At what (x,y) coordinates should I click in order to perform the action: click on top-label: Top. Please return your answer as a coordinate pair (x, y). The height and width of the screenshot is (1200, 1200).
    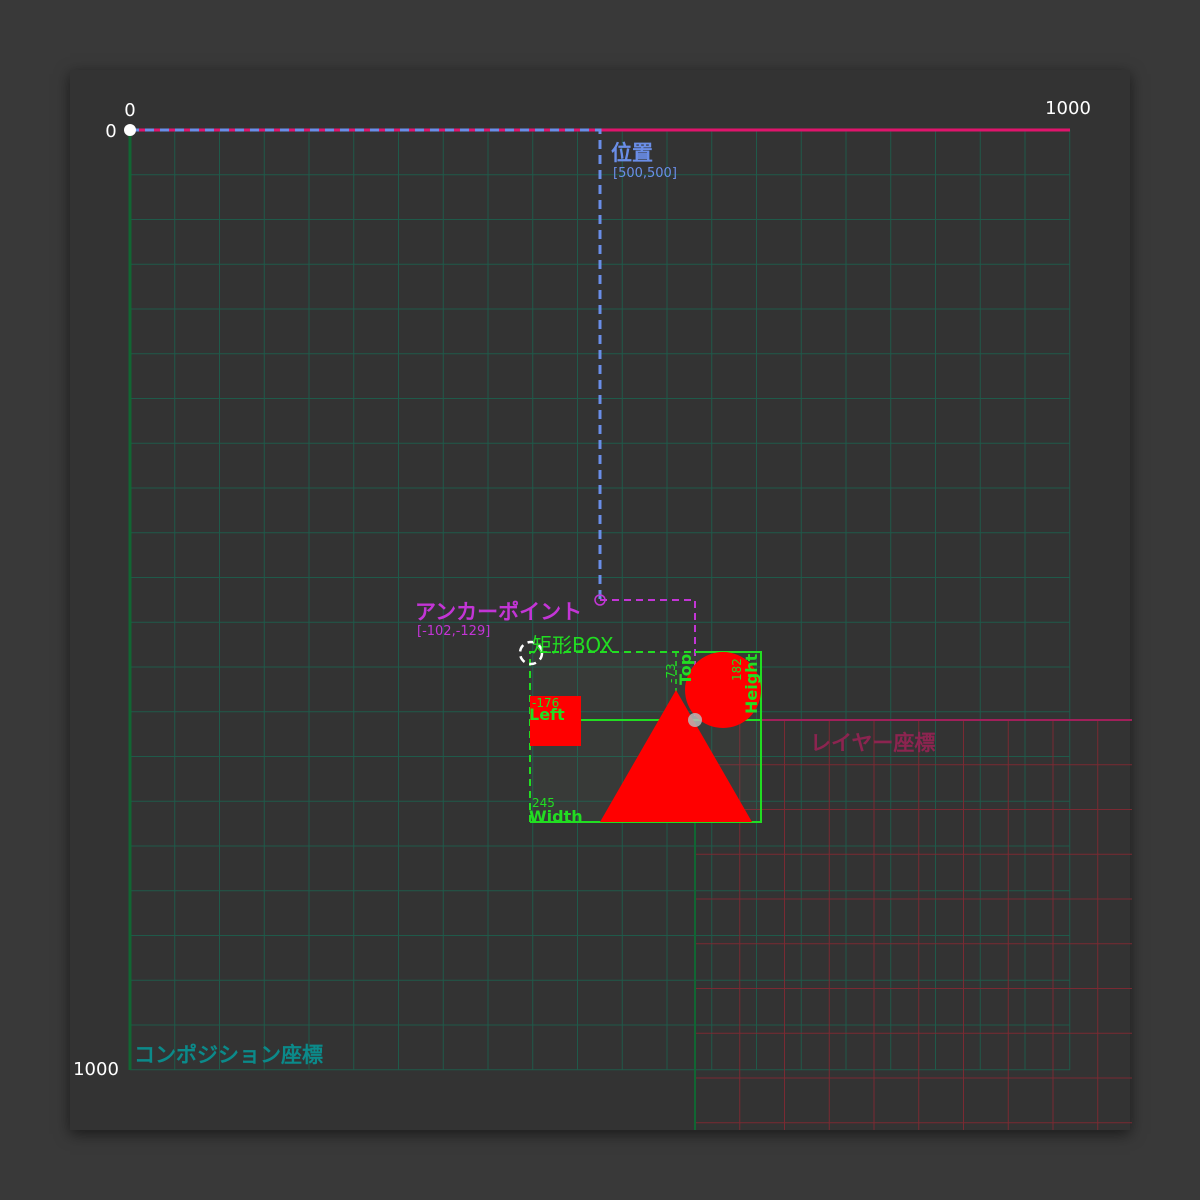
    Looking at the image, I should click on (685, 669).